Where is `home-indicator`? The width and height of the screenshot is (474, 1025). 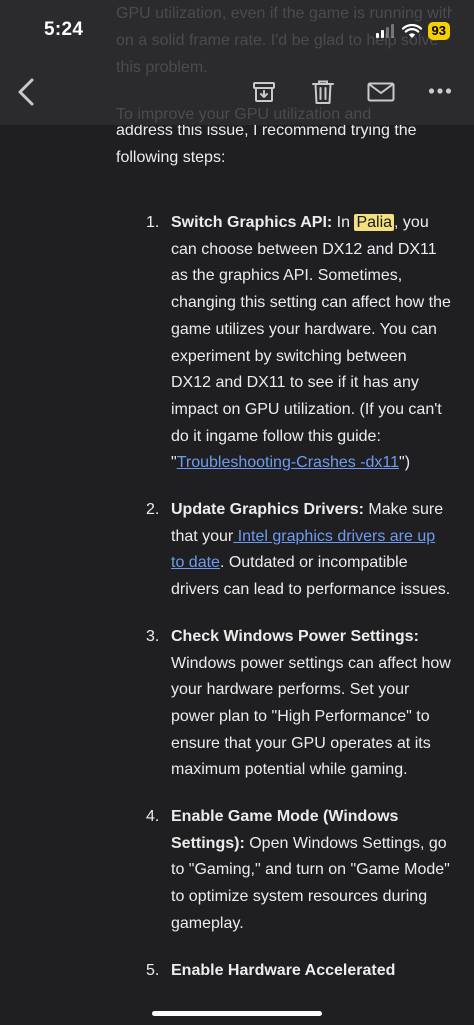 home-indicator is located at coordinates (237, 1013).